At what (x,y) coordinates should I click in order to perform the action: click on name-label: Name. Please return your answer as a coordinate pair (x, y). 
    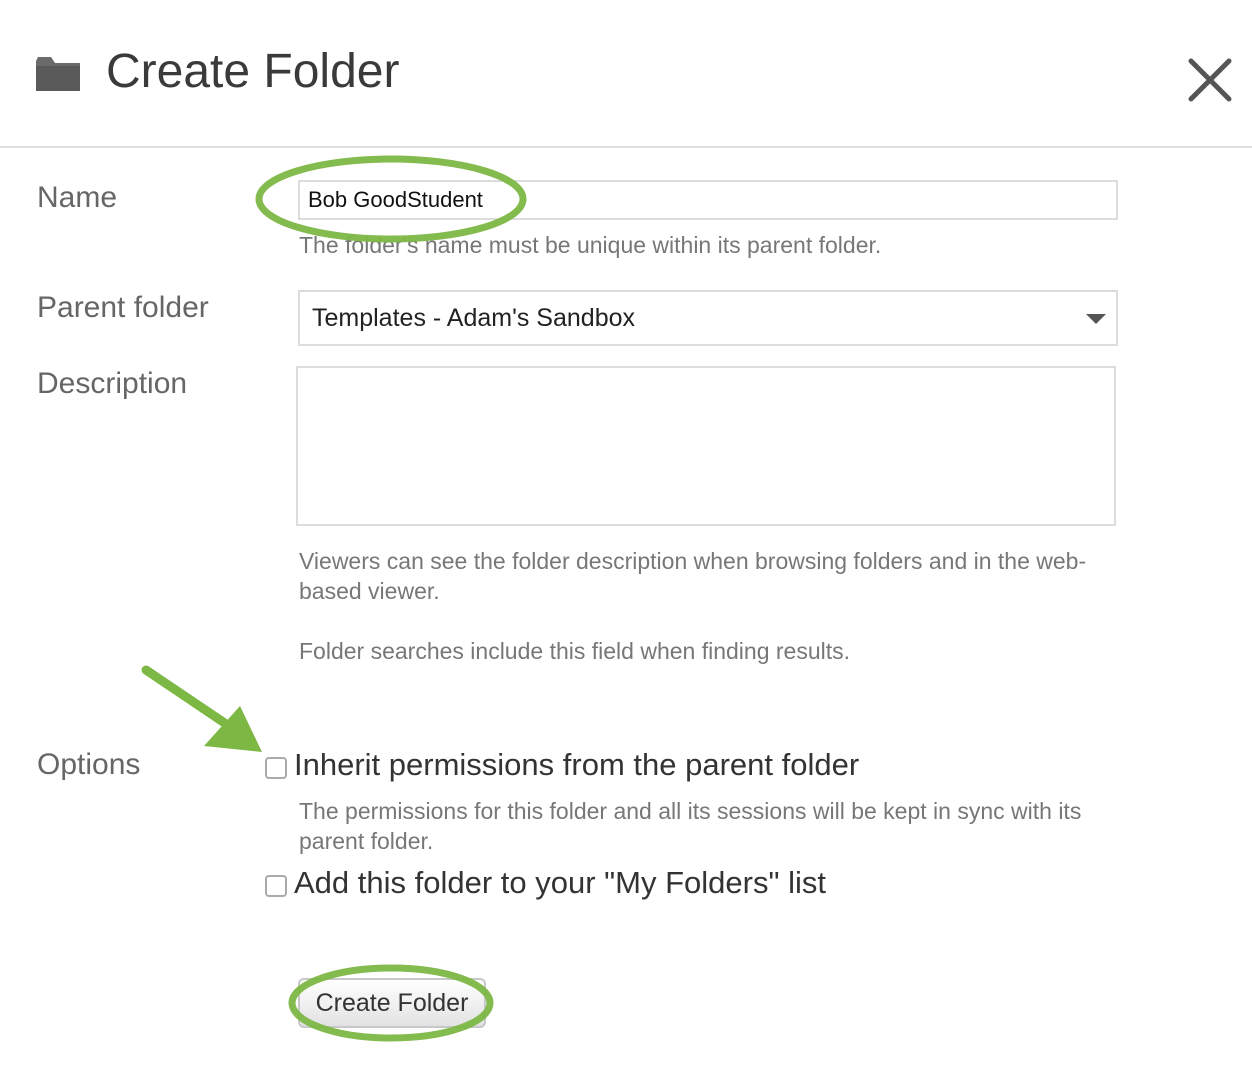
    Looking at the image, I should click on (77, 197).